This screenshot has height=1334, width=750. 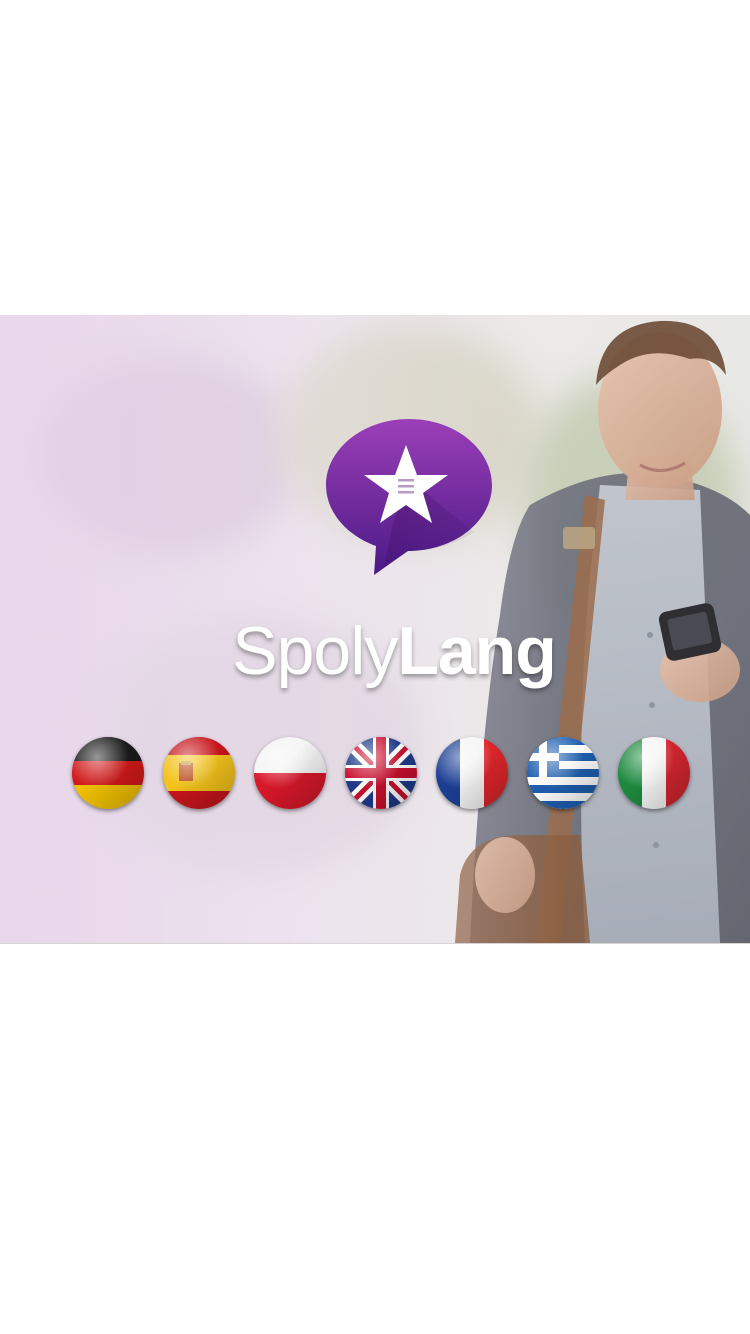 I want to click on language-flags, so click(x=382, y=775).